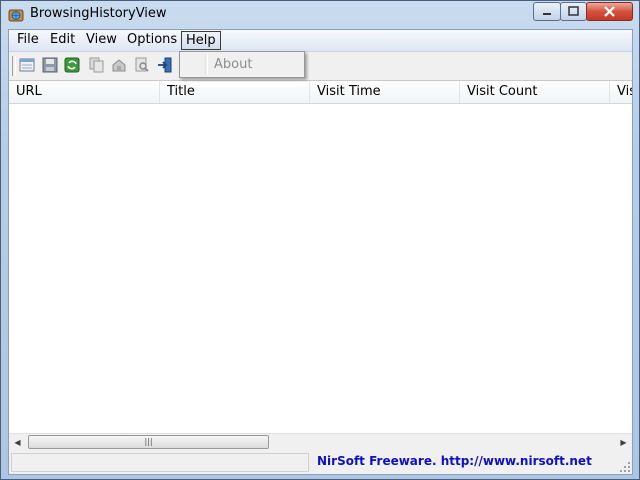 This screenshot has width=640, height=480. Describe the element at coordinates (101, 40) in the screenshot. I see `menu-view: View` at that location.